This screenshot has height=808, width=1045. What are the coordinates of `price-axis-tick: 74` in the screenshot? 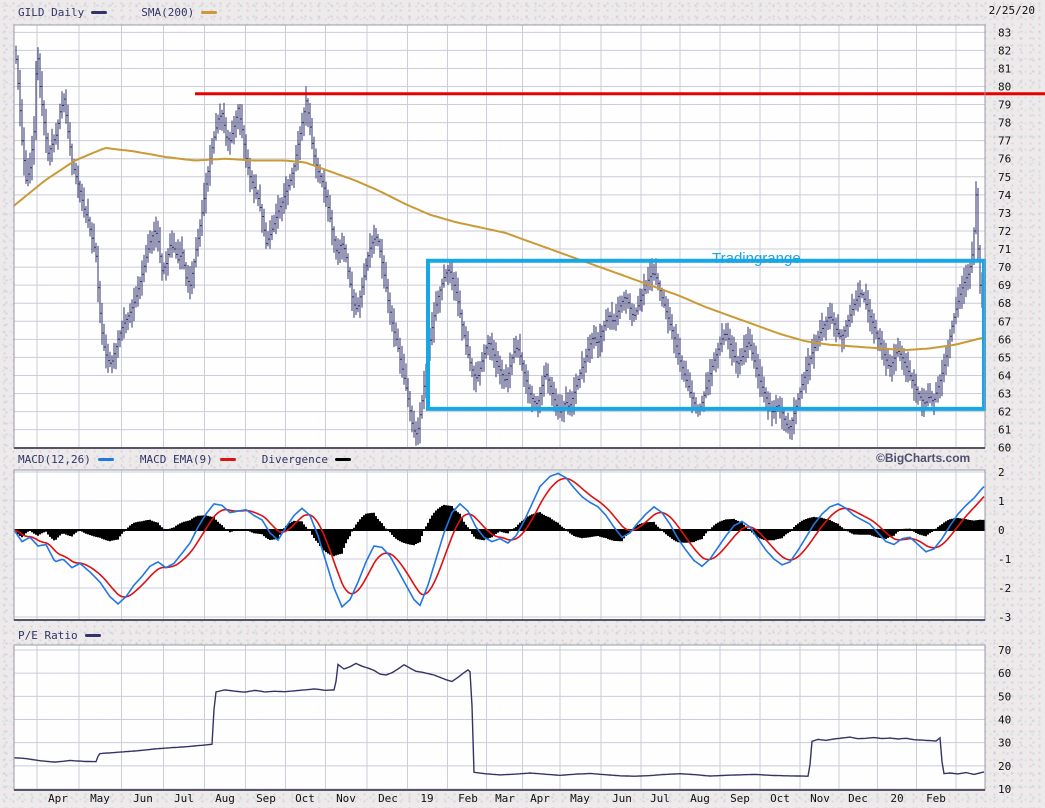 It's located at (1005, 195).